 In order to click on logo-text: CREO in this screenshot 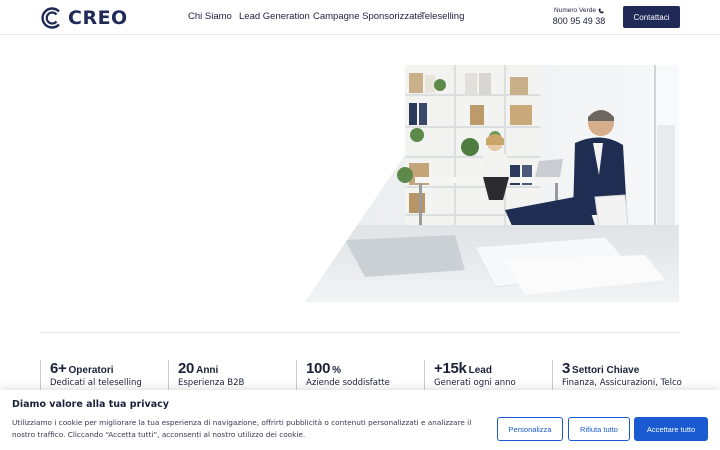, I will do `click(98, 18)`.